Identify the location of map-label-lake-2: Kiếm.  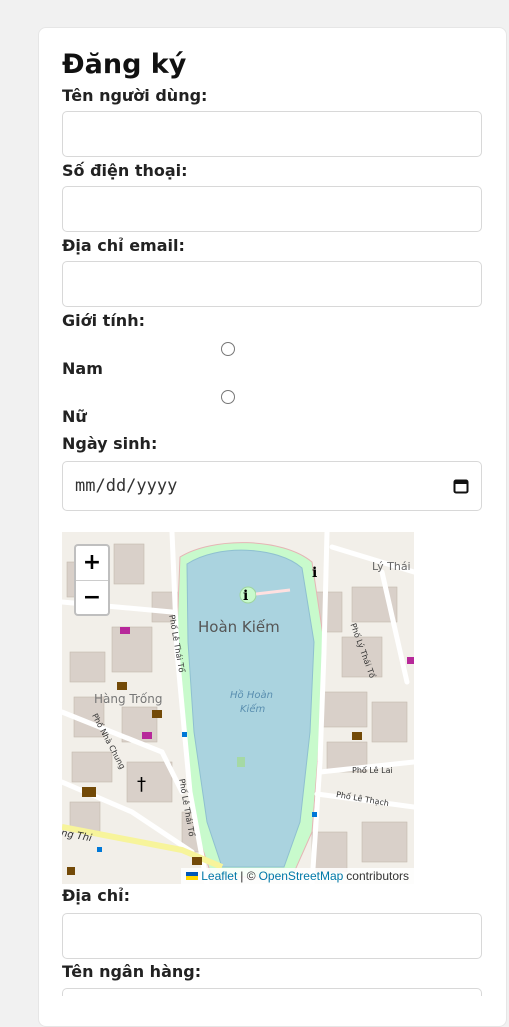
(253, 709).